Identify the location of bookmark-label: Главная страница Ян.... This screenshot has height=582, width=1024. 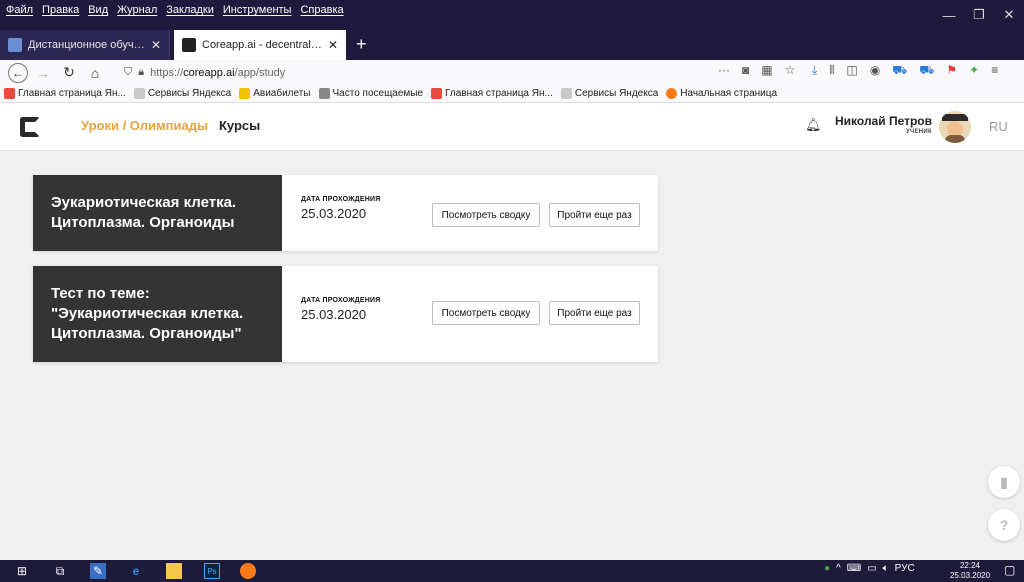
(499, 93).